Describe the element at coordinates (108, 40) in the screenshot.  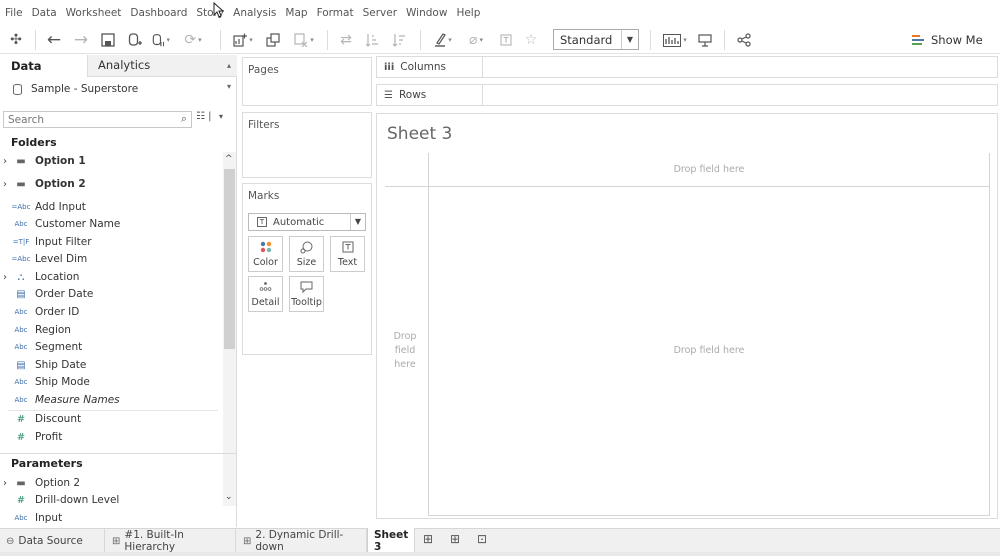
I see `save-icon` at that location.